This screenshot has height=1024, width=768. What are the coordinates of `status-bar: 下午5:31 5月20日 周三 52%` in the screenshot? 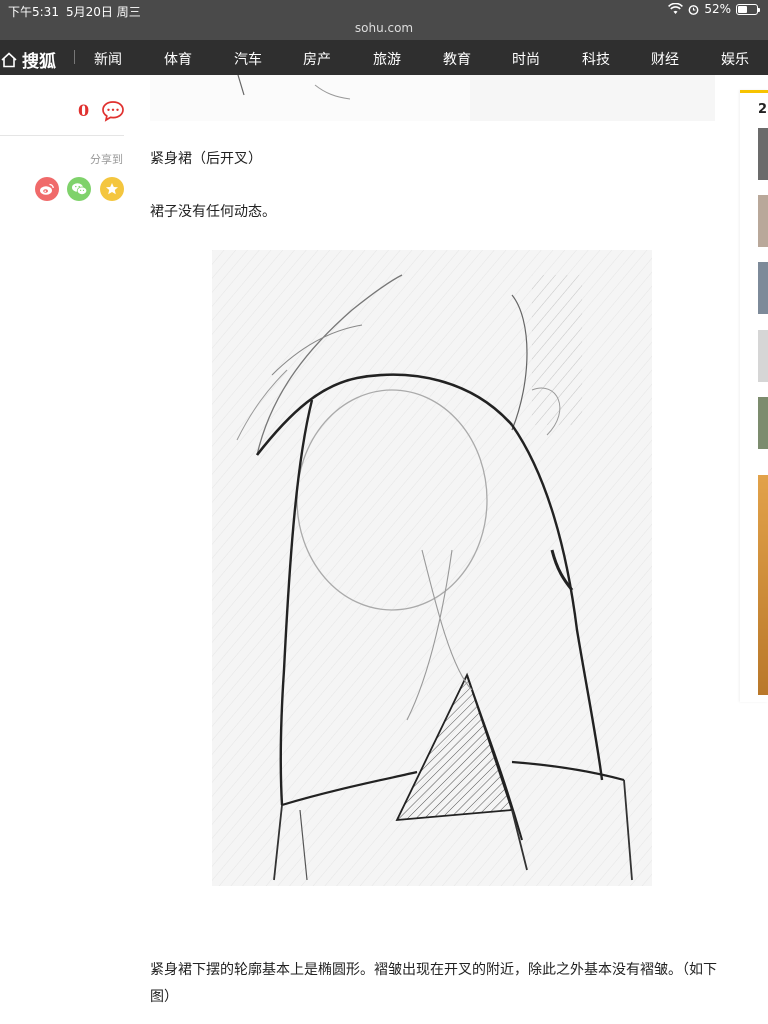 It's located at (384, 10).